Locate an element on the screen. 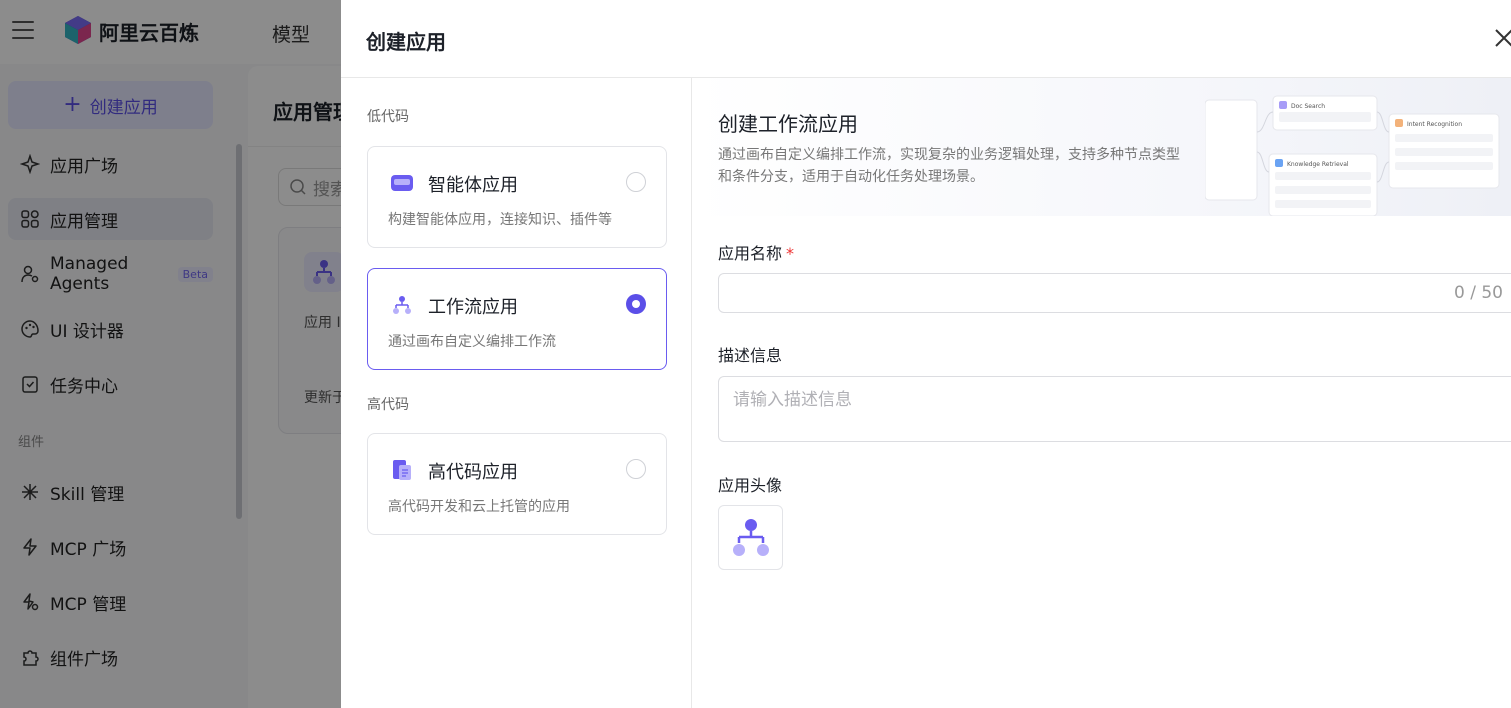 This screenshot has height=708, width=1511. type-card-high-code: 高代码应用 高代码开发和云上托管的应用 is located at coordinates (517, 484).